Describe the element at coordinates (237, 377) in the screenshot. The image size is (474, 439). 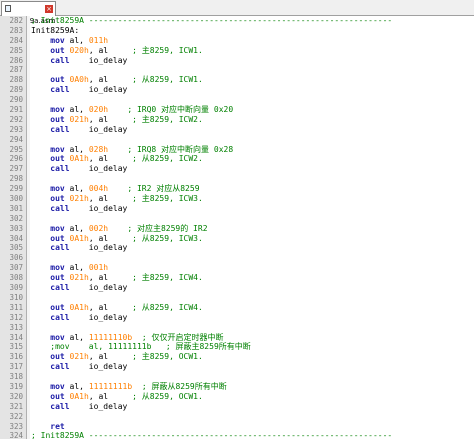
I see `code-line: 318` at that location.